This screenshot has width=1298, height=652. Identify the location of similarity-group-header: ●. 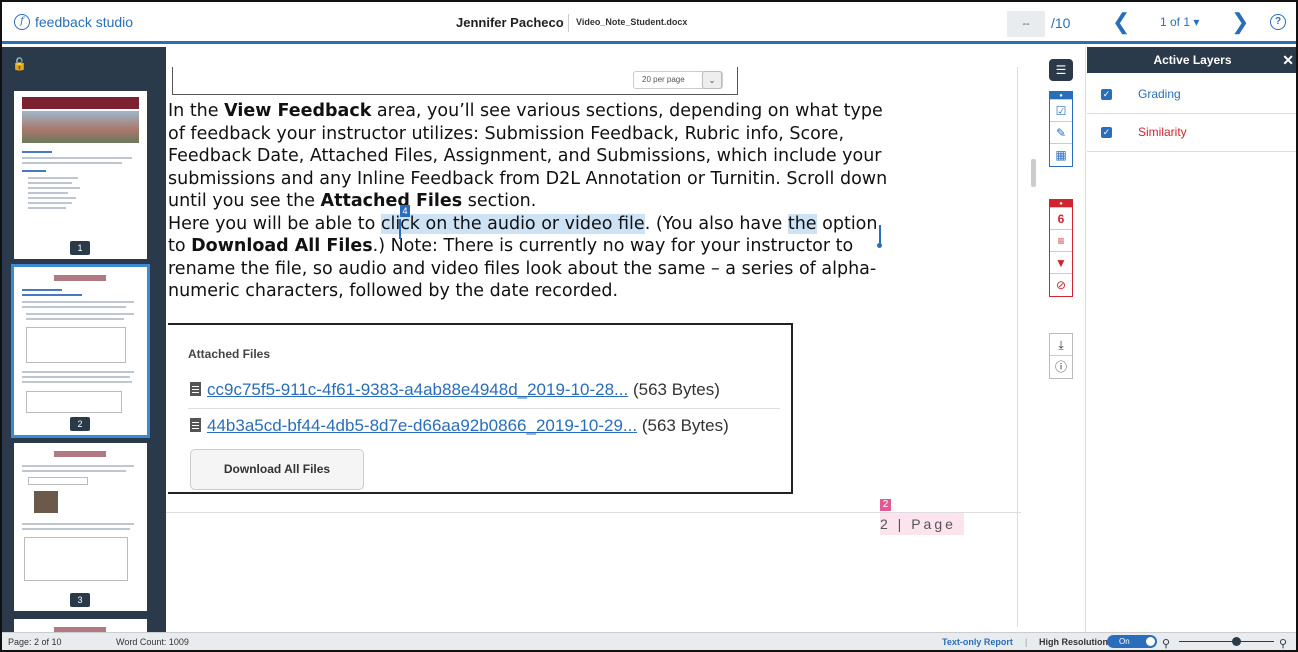
(1061, 204).